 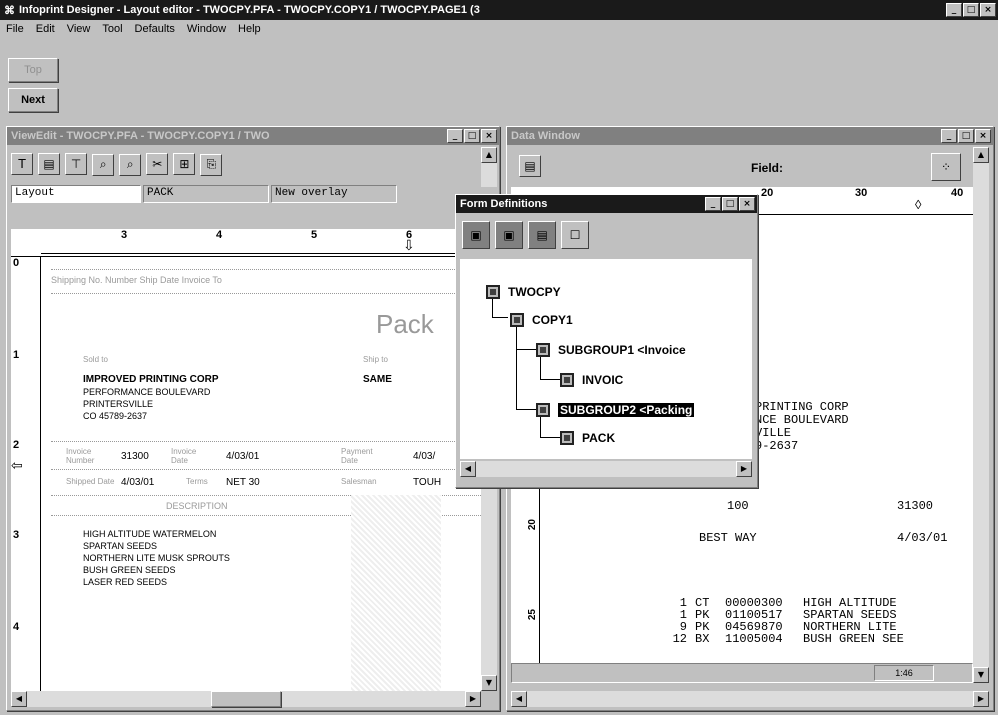 What do you see at coordinates (541, 320) in the screenshot?
I see `tree-node-copy1: COPY1` at bounding box center [541, 320].